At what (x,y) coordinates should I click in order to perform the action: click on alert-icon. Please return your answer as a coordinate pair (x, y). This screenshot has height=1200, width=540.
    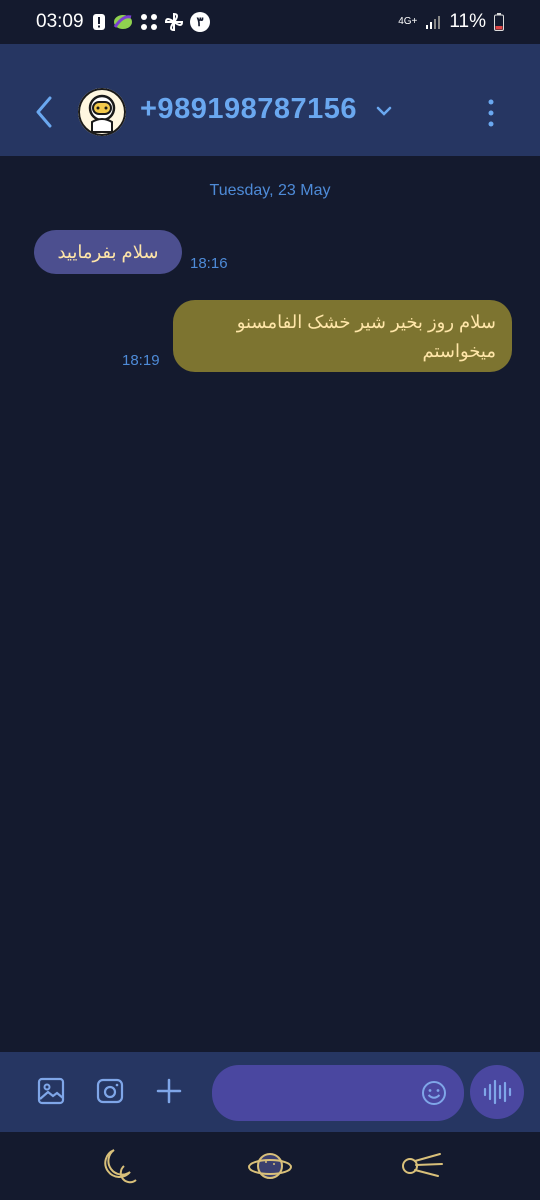
    Looking at the image, I should click on (99, 22).